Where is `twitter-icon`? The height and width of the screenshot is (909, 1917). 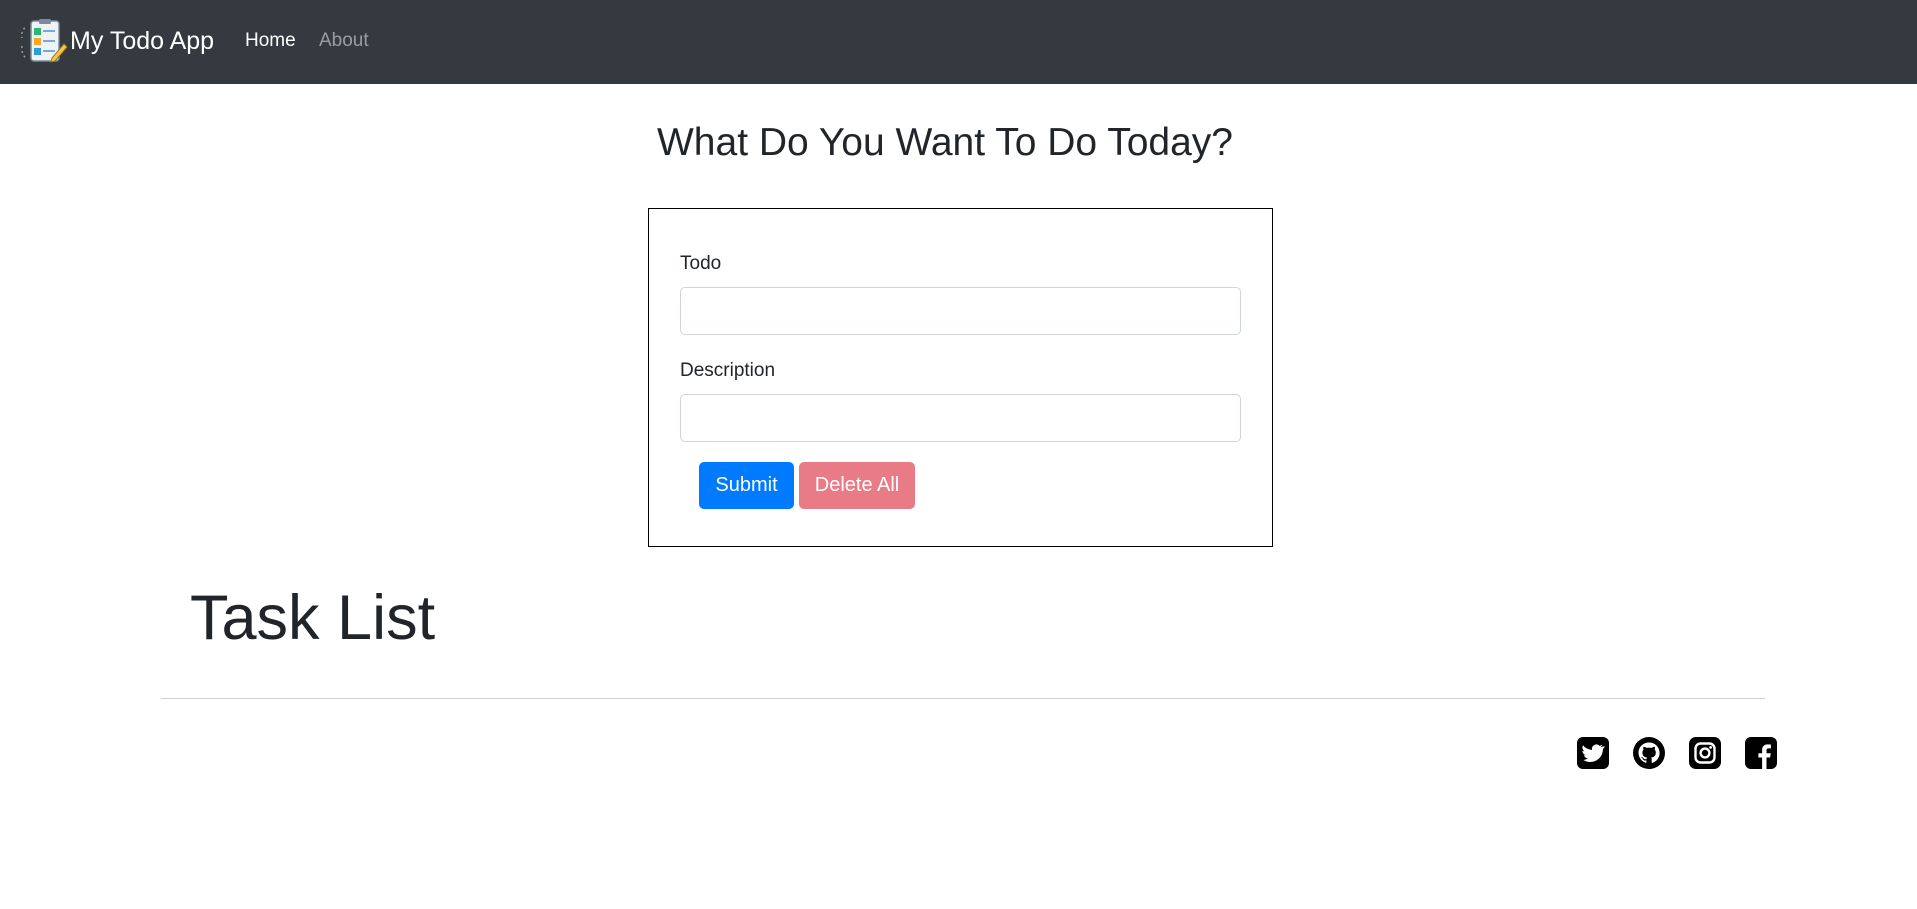
twitter-icon is located at coordinates (1593, 753).